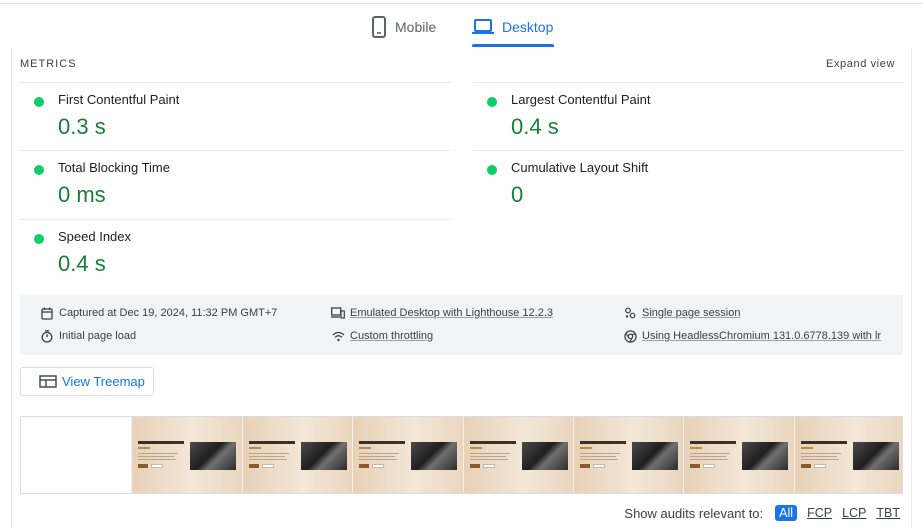 The height and width of the screenshot is (529, 923). What do you see at coordinates (630, 336) in the screenshot?
I see `chrome-icon` at bounding box center [630, 336].